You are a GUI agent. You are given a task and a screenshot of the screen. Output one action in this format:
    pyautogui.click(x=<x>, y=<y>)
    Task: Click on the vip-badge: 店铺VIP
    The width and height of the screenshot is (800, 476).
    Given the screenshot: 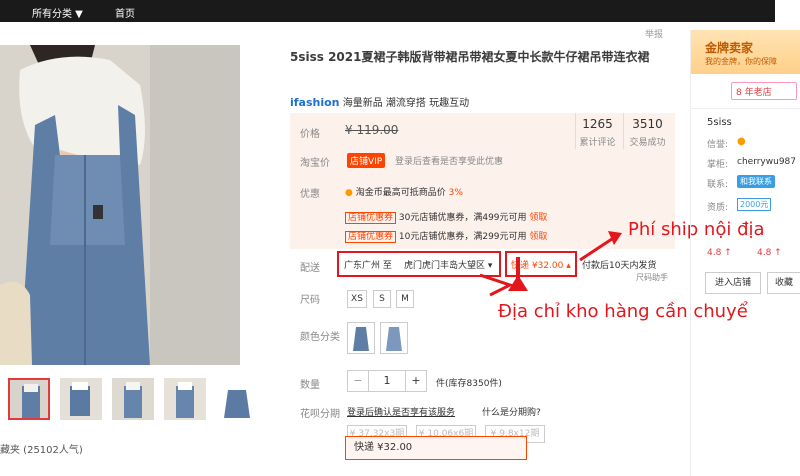 What is the action you would take?
    pyautogui.click(x=366, y=160)
    